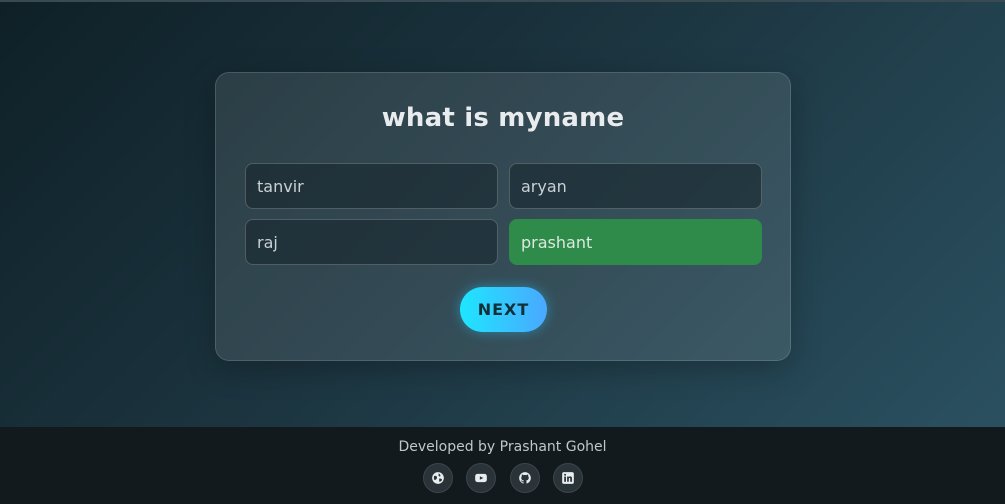  Describe the element at coordinates (371, 242) in the screenshot. I see `option-raj: raj` at that location.